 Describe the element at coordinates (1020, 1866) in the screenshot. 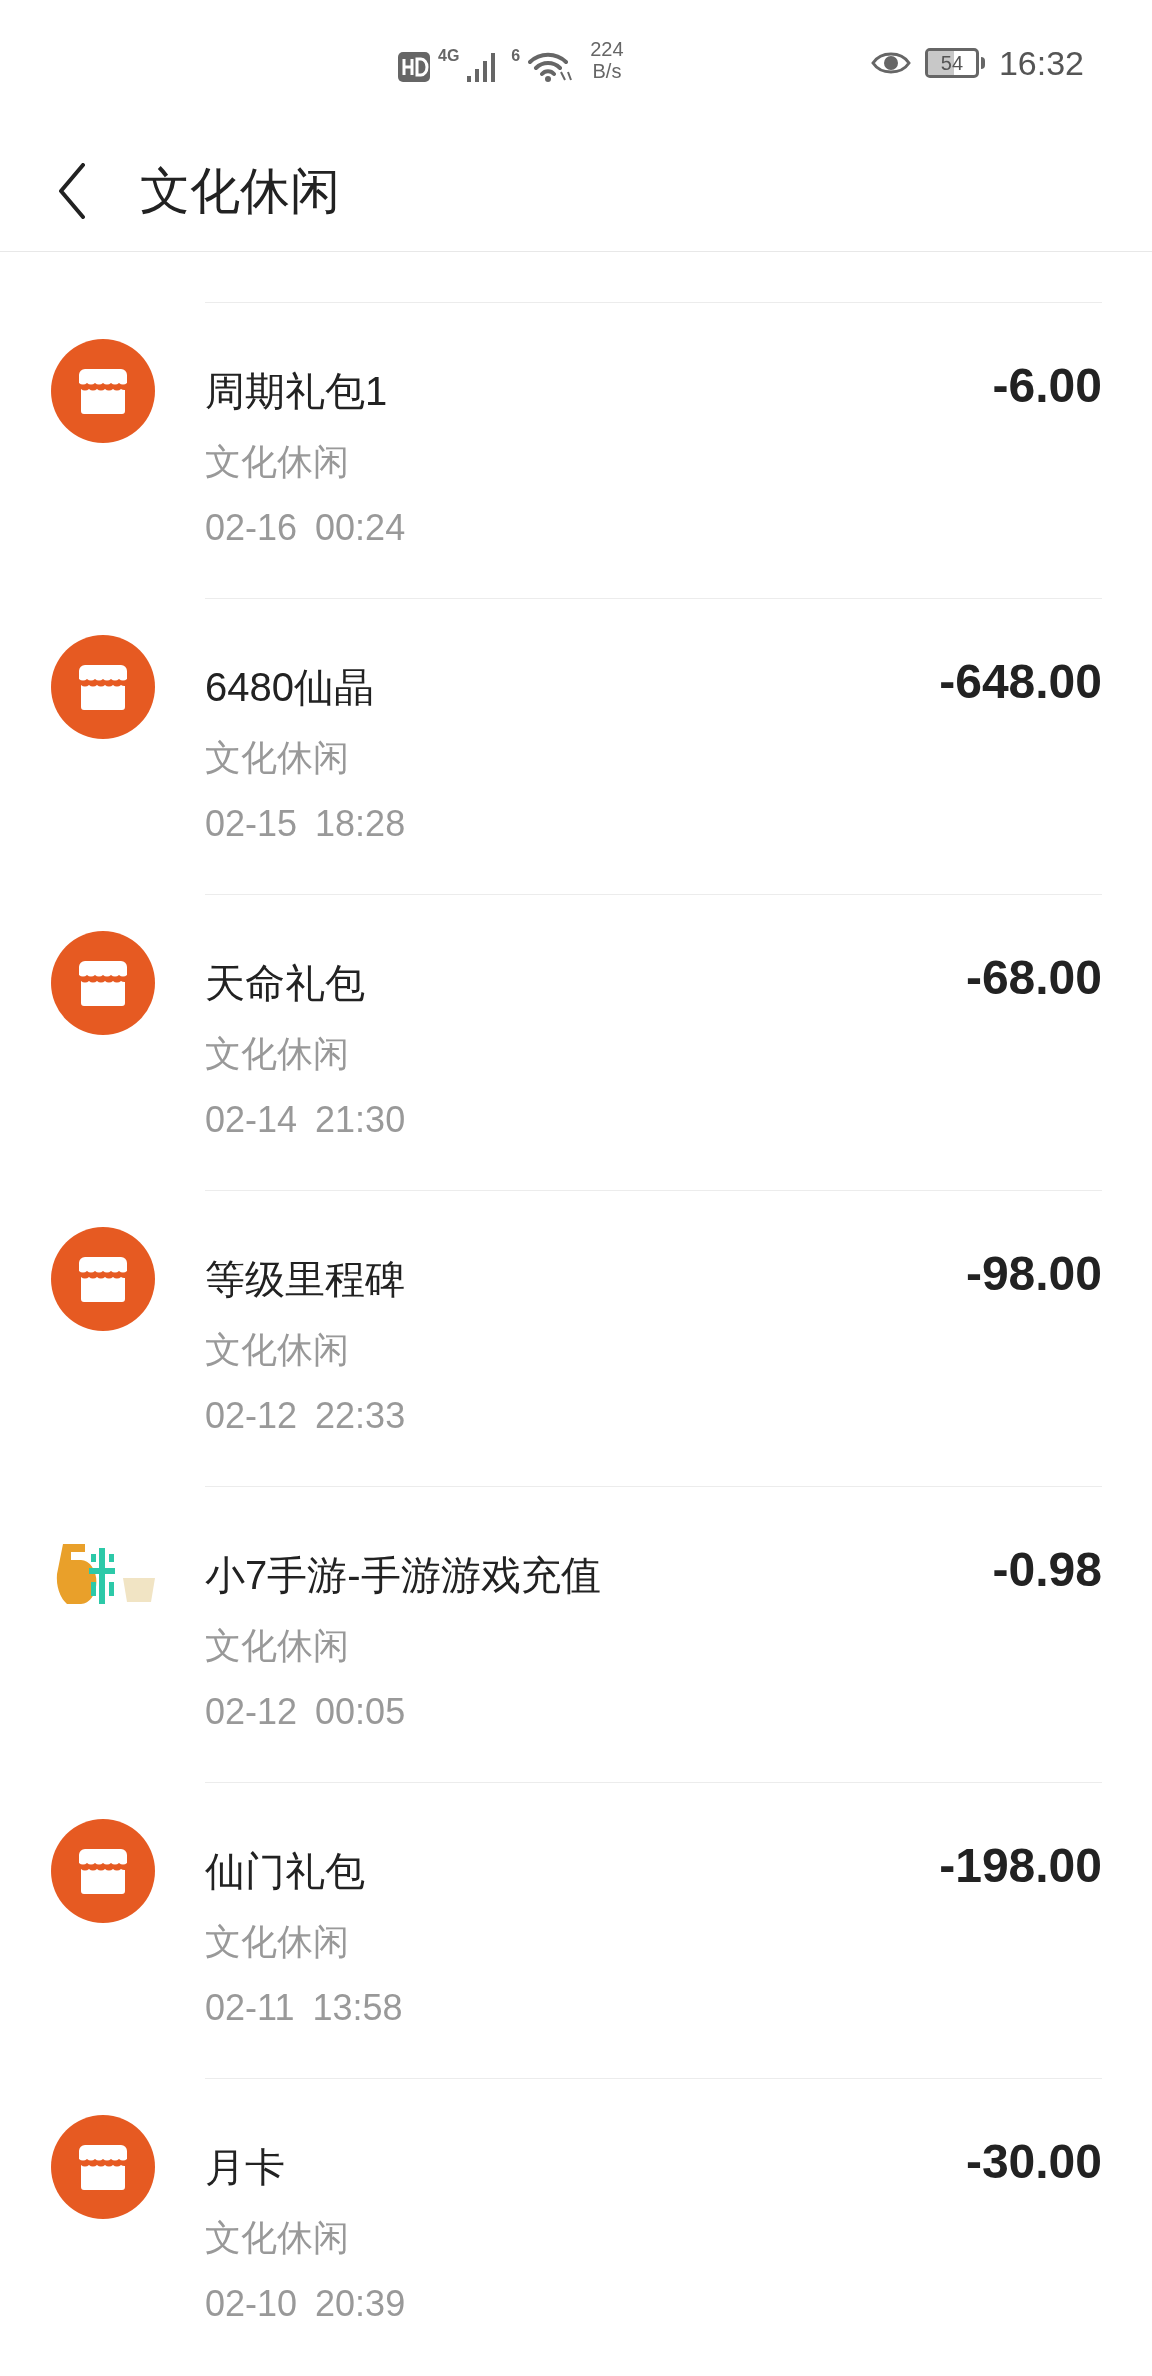

I see `amount: -198.00` at that location.